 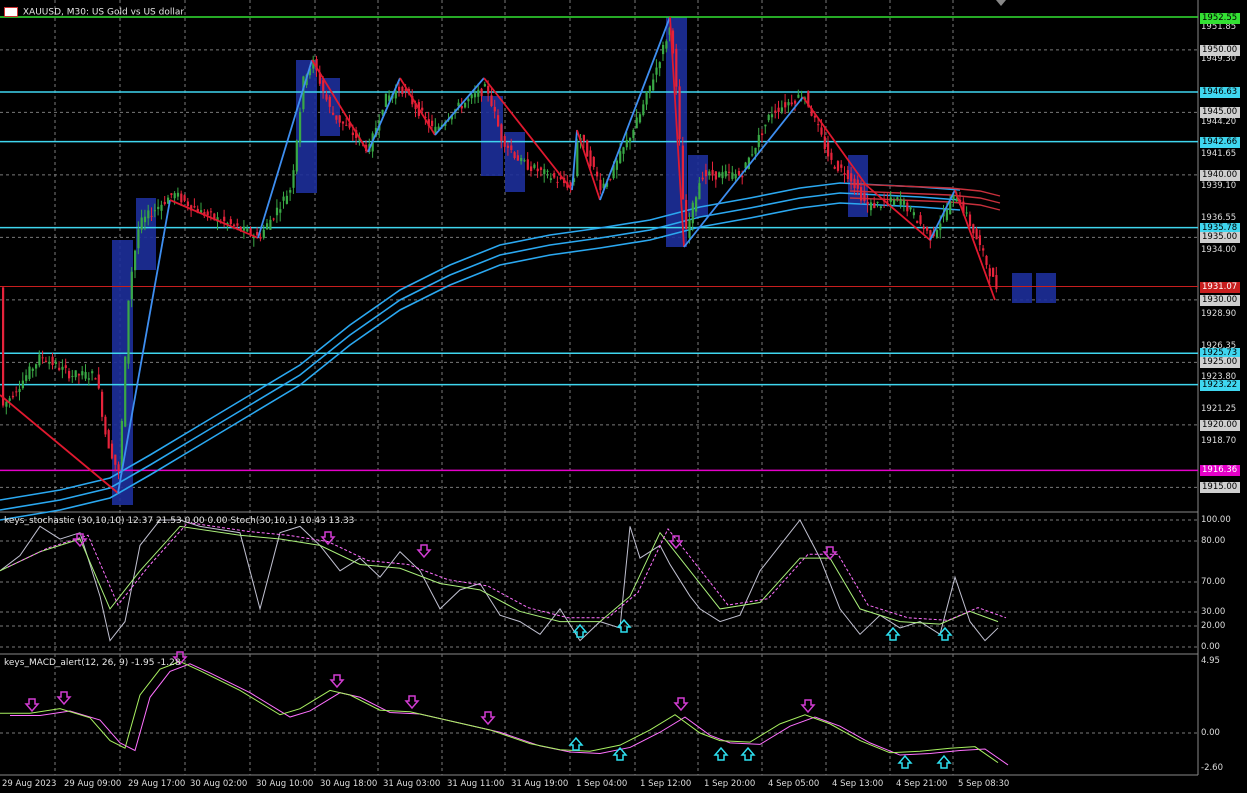 What do you see at coordinates (29, 784) in the screenshot?
I see `time-tick: 29 Aug 2023` at bounding box center [29, 784].